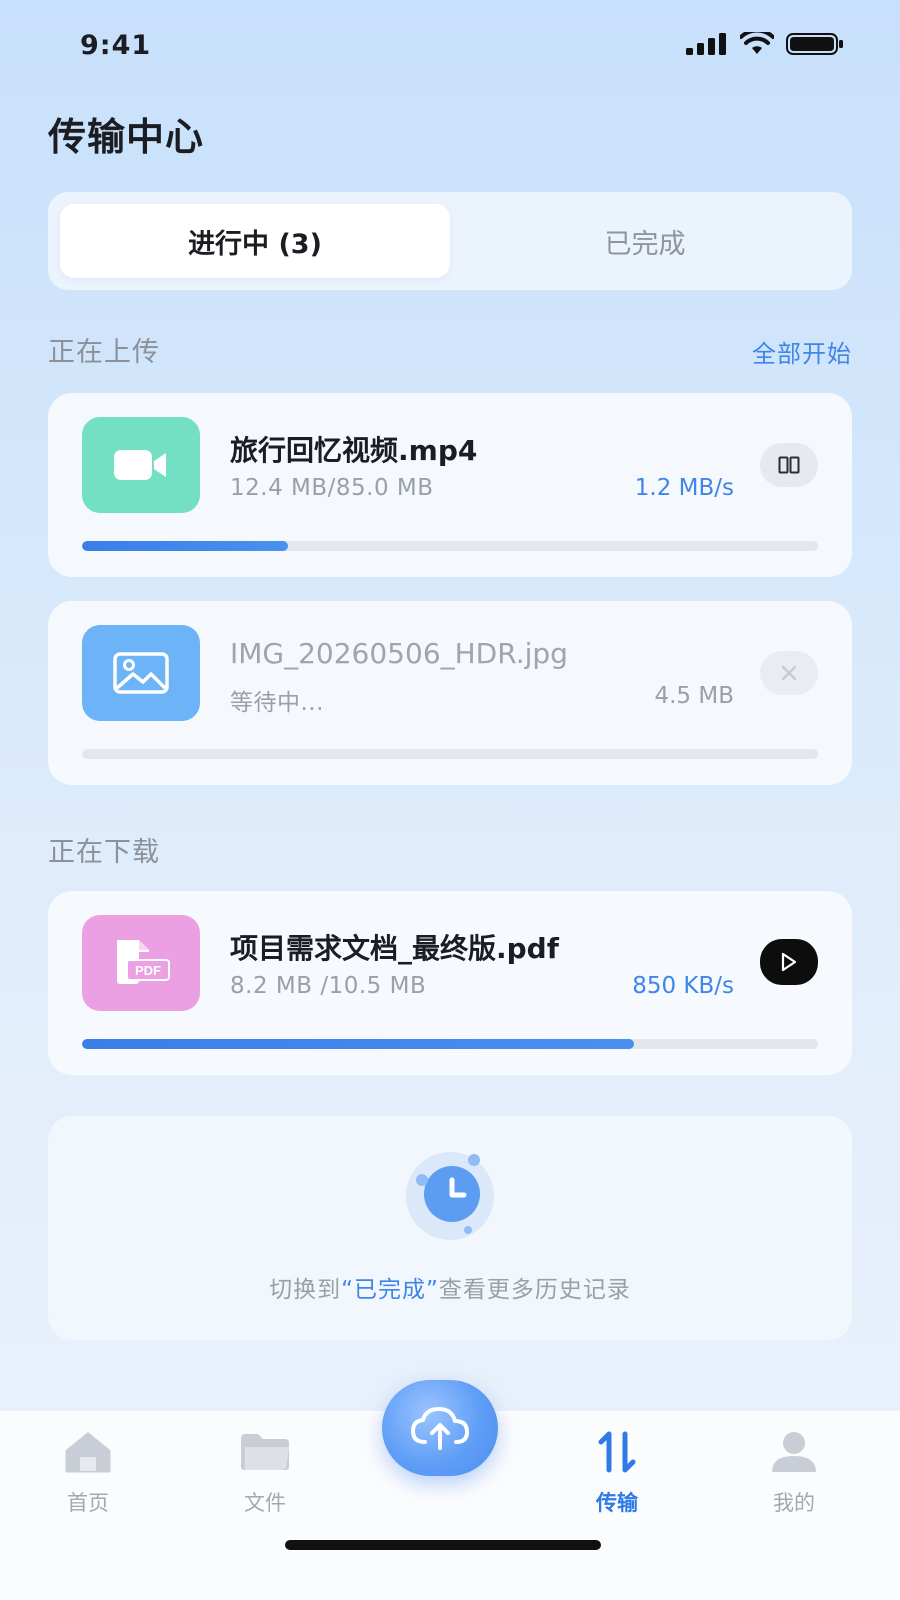 The image size is (900, 1600). What do you see at coordinates (332, 488) in the screenshot?
I see `file-size: 12.4 MB/85.0 MB` at bounding box center [332, 488].